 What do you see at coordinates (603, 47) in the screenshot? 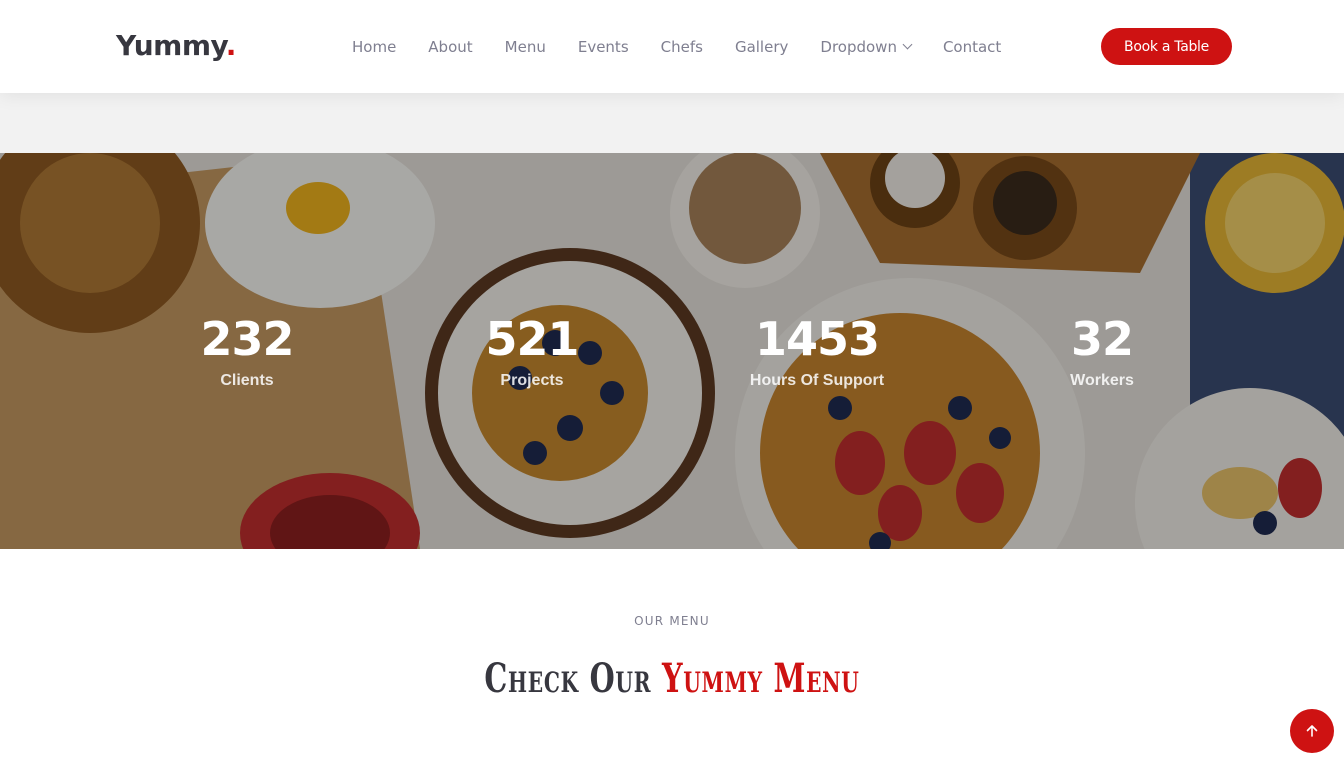
I see `nav-item-events: Events` at bounding box center [603, 47].